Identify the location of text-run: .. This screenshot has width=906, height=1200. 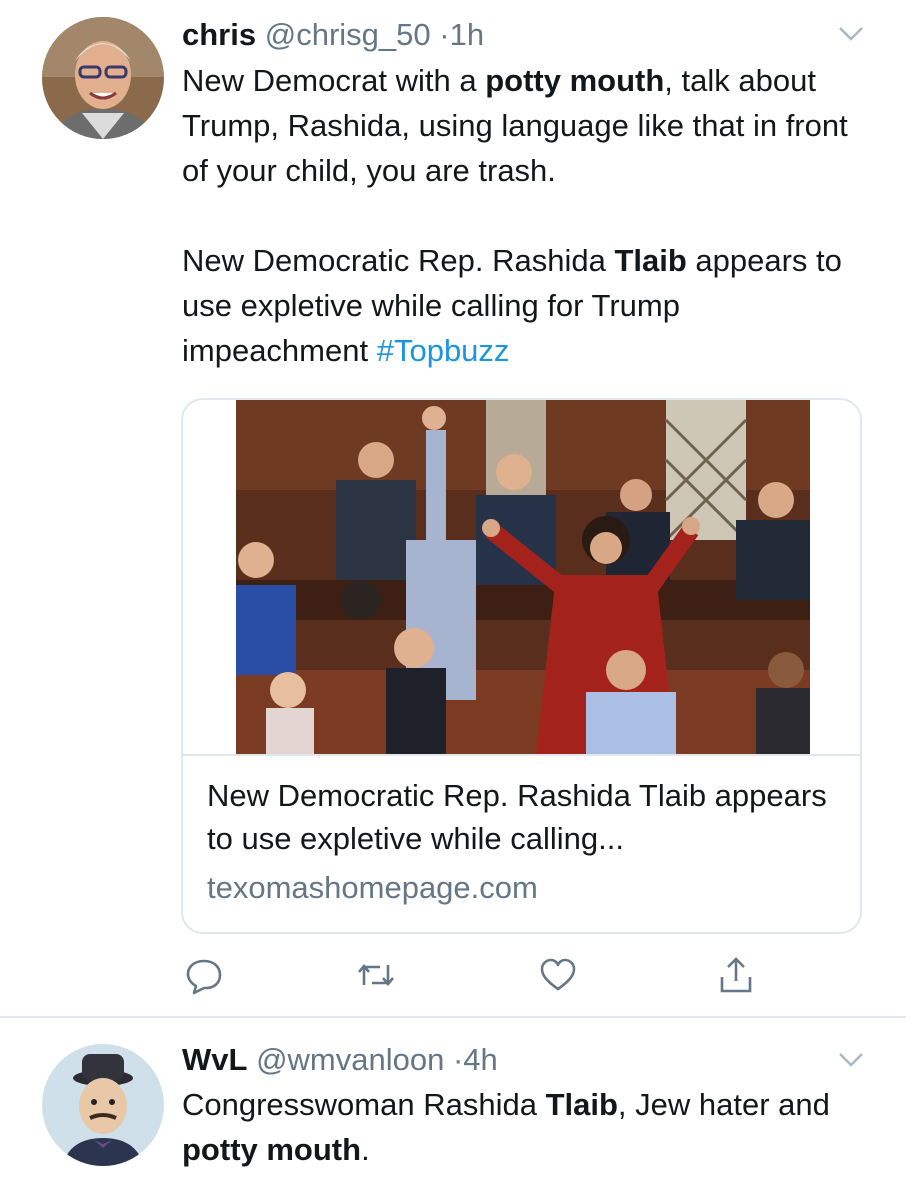
(365, 1149).